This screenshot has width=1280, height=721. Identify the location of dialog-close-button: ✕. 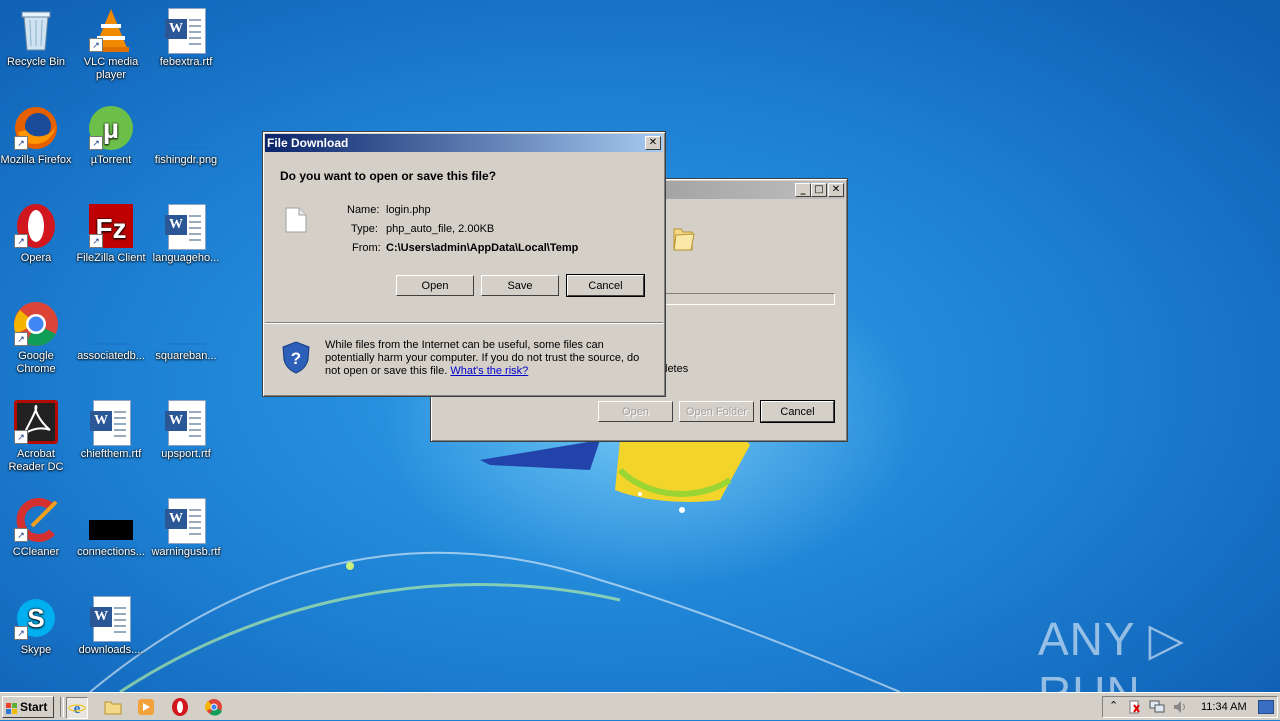
(653, 143).